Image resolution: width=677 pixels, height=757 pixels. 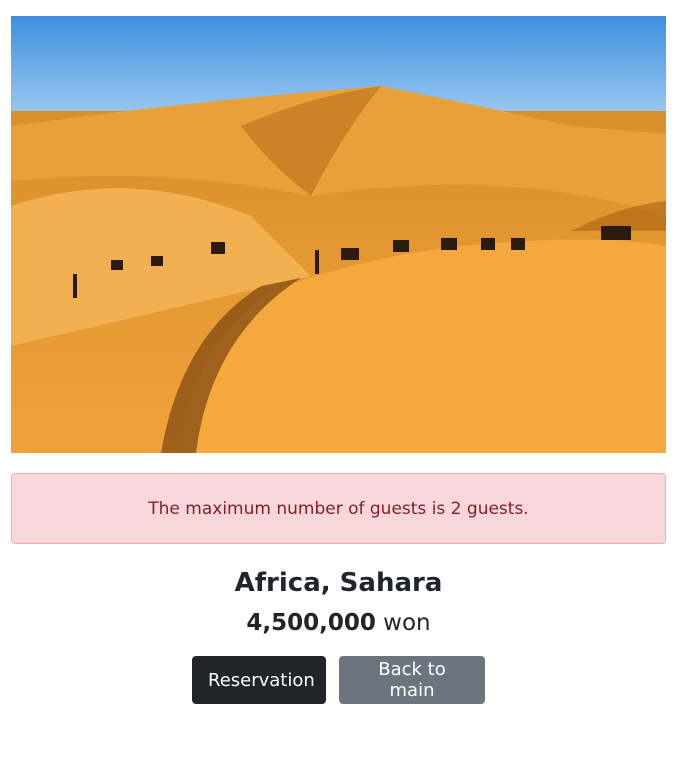 I want to click on destination-title: Africa, Sahara, so click(x=338, y=583).